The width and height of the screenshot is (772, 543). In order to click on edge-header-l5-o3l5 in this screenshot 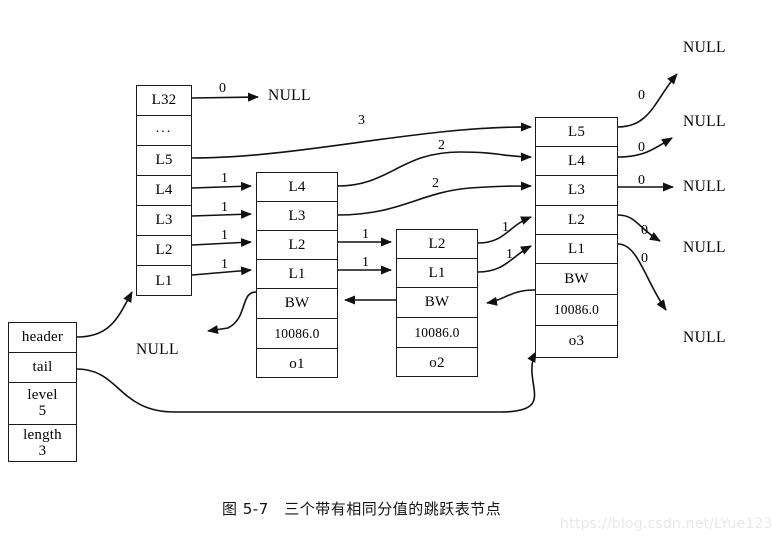, I will do `click(361, 140)`.